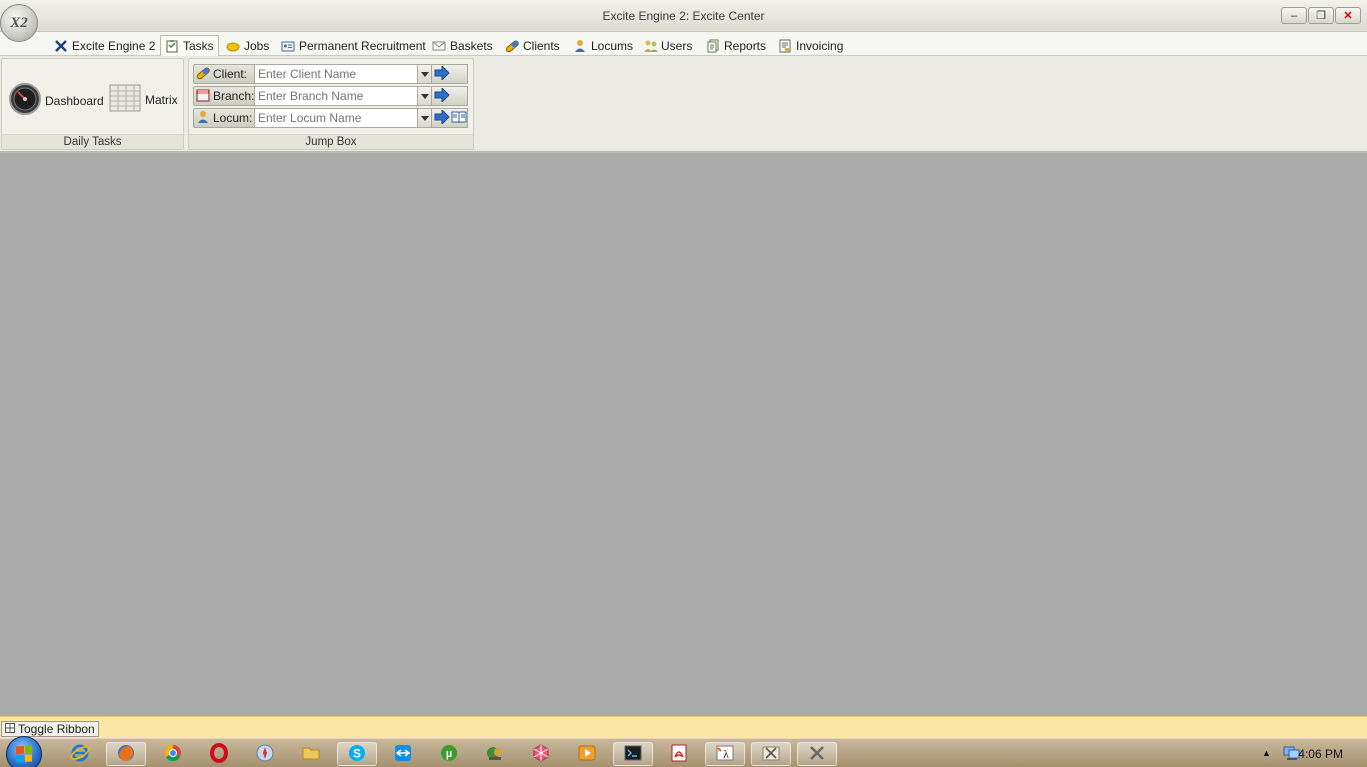 This screenshot has width=1367, height=767. I want to click on taskbar-lambda-app: λ, so click(725, 754).